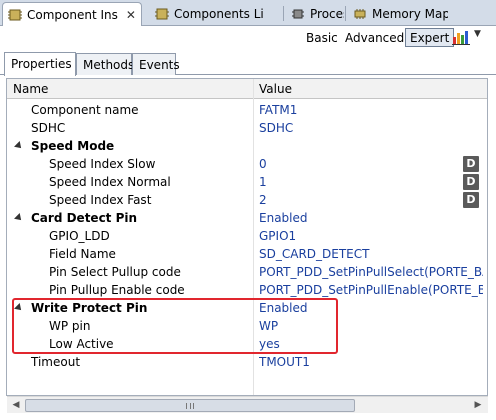 The width and height of the screenshot is (496, 420). I want to click on property-value: GPIO1, so click(371, 236).